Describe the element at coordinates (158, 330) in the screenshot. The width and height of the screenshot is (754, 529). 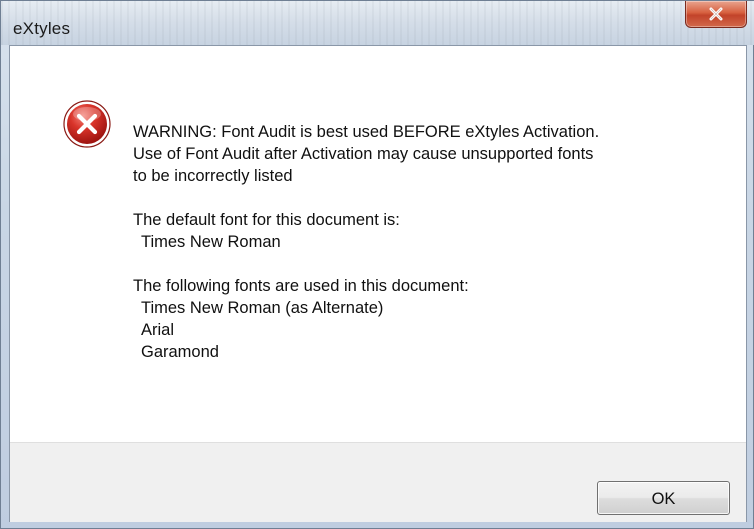
I see `used-font-item: Arial` at that location.